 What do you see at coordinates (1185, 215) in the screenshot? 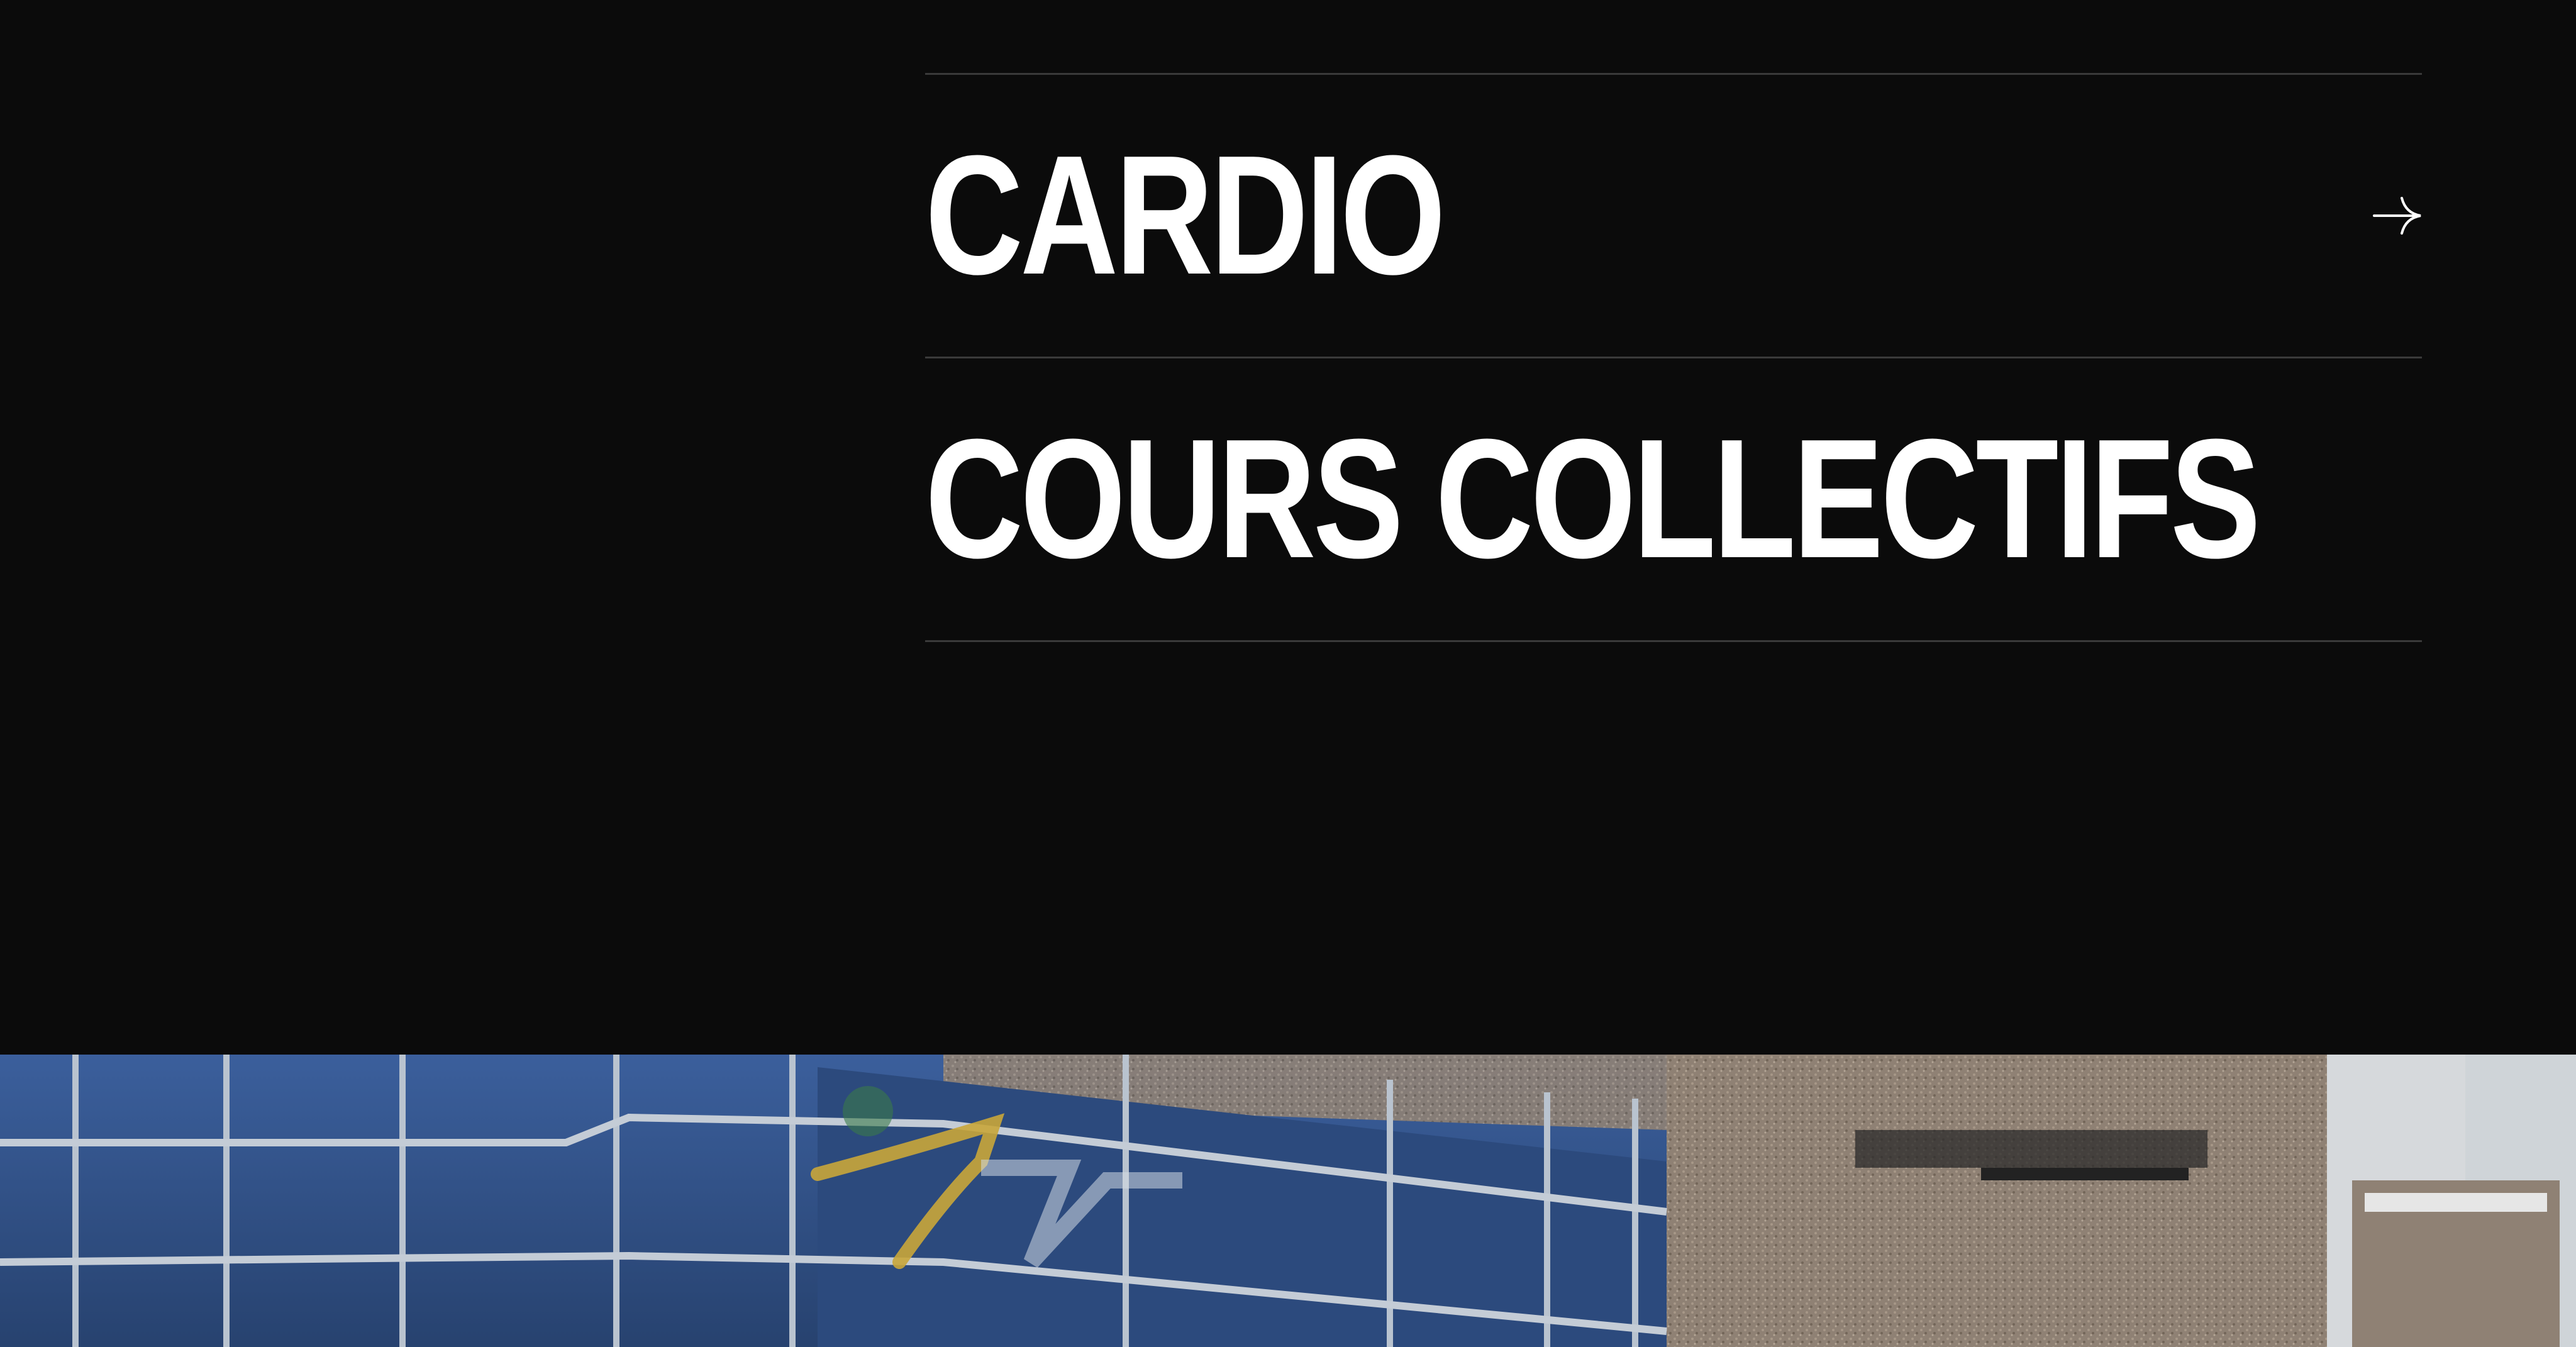
I see `menu-item-label: CARDIO` at bounding box center [1185, 215].